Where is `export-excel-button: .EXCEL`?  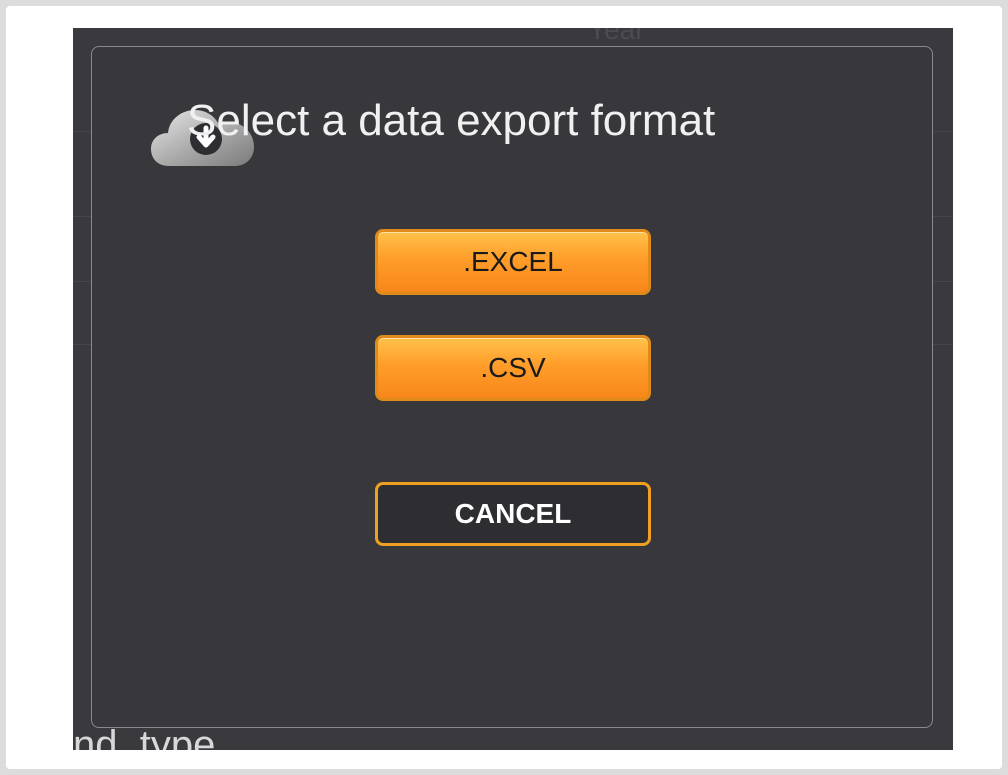
export-excel-button: .EXCEL is located at coordinates (513, 262).